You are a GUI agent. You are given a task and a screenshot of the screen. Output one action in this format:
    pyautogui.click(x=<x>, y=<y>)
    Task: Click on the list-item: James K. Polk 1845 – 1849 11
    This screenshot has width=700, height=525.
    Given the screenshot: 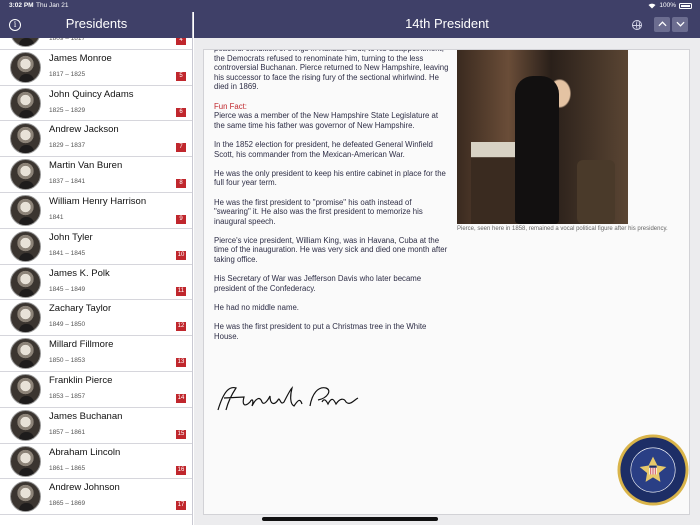 What is the action you would take?
    pyautogui.click(x=96, y=283)
    